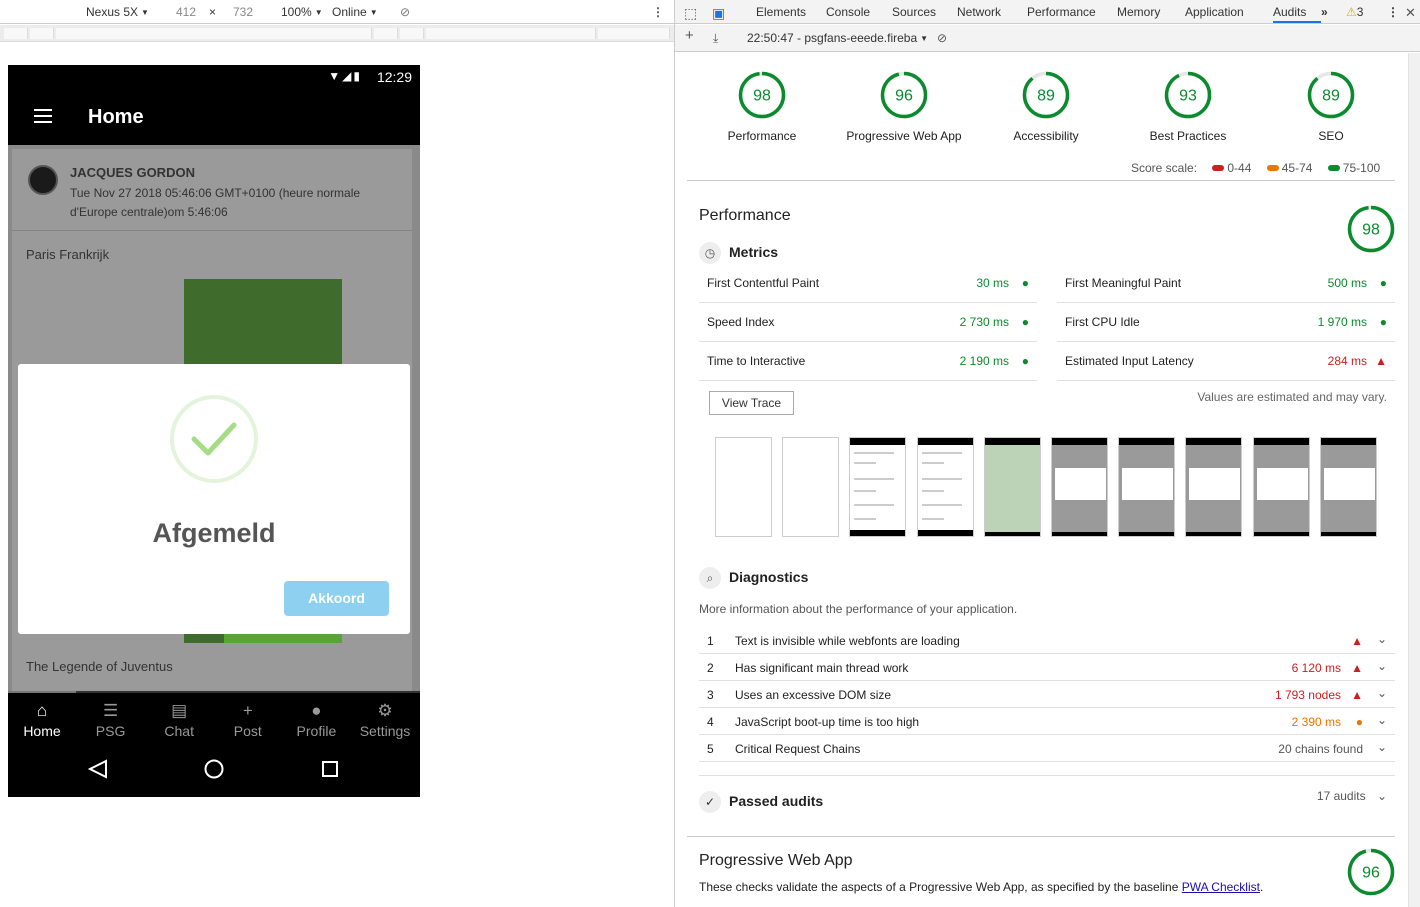 The height and width of the screenshot is (907, 1420). What do you see at coordinates (1047, 38) in the screenshot?
I see `audits-toolbar: + ⤓ 22:50:47 - psgfans-eeede.fireba ▼ ⊘` at bounding box center [1047, 38].